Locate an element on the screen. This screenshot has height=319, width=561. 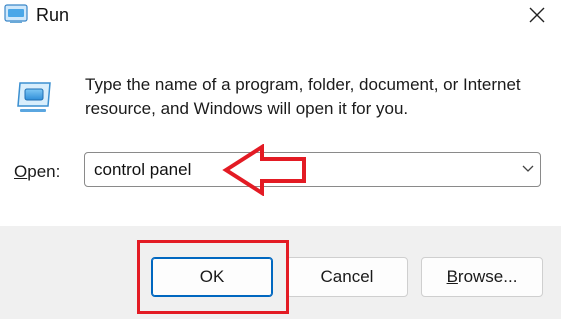
cancel-button: Cancel is located at coordinates (347, 277).